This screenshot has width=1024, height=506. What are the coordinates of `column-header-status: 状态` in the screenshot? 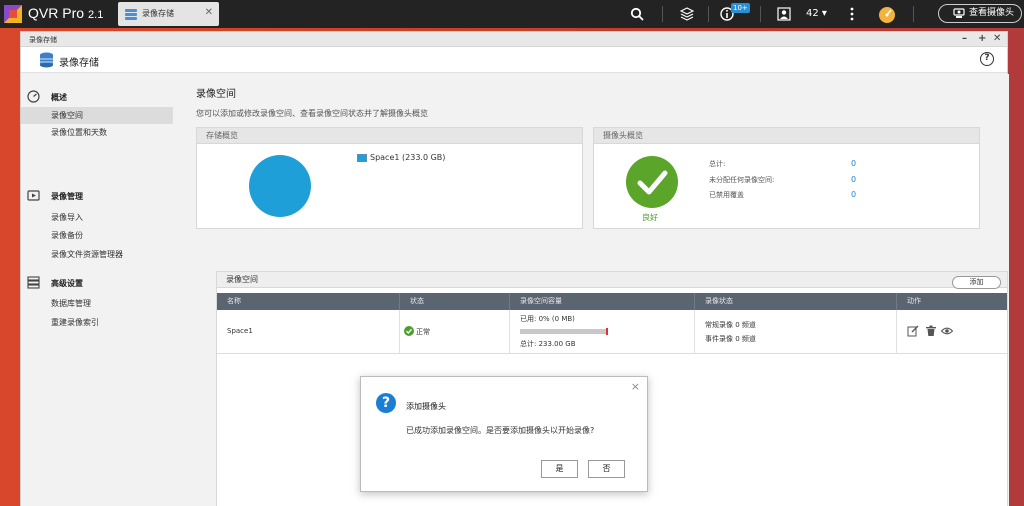 It's located at (455, 301).